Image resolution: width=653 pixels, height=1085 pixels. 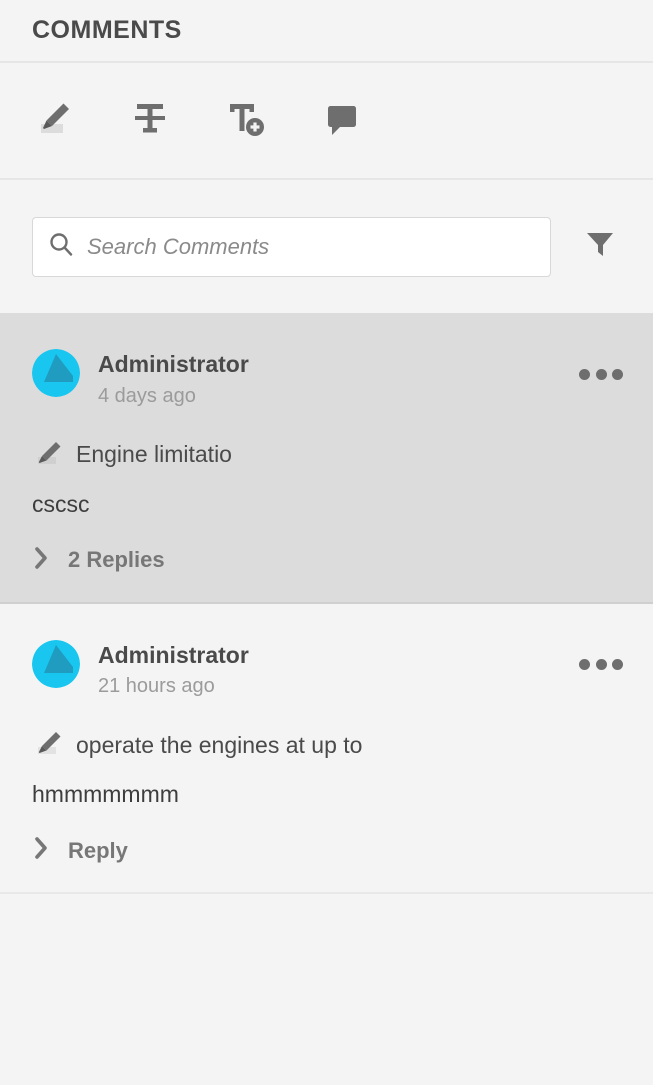 I want to click on comment-header: Administrator 4 days ago, so click(x=327, y=379).